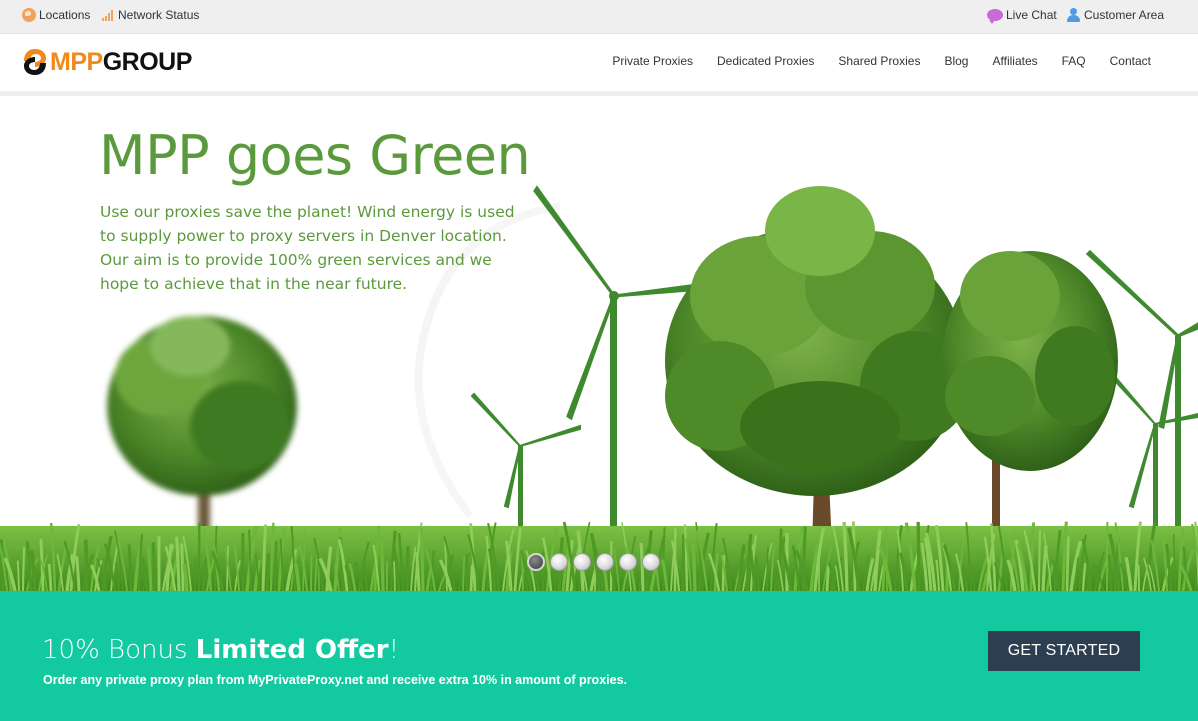 The width and height of the screenshot is (1198, 721). What do you see at coordinates (879, 61) in the screenshot?
I see `nav-shared-proxies: Shared Proxies` at bounding box center [879, 61].